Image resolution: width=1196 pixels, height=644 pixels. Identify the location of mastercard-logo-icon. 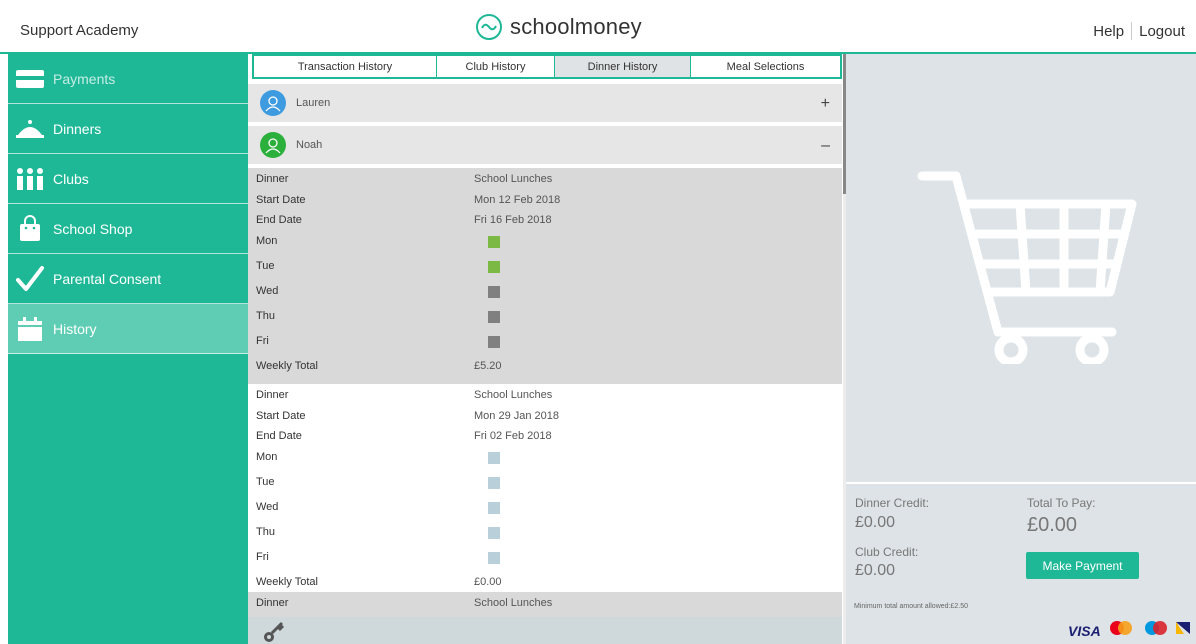
(1121, 630).